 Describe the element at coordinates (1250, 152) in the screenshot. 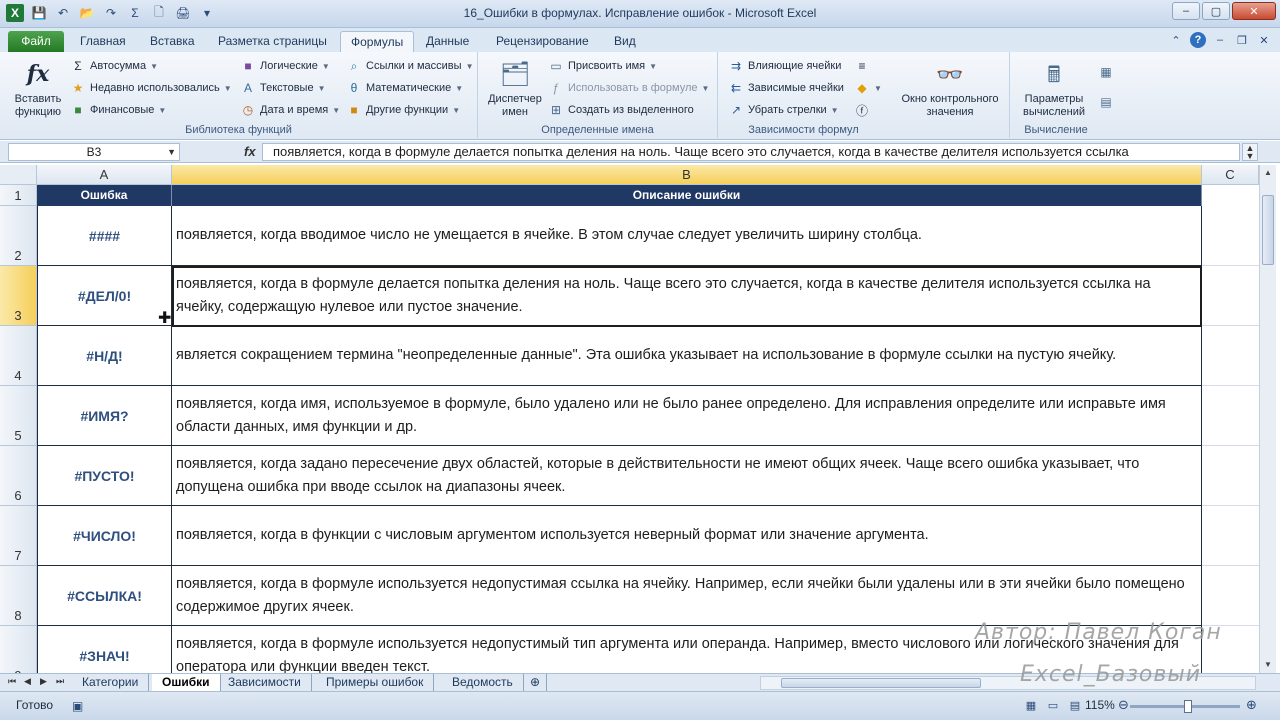

I see `formula-bar-scroll: ▲ ▼` at that location.